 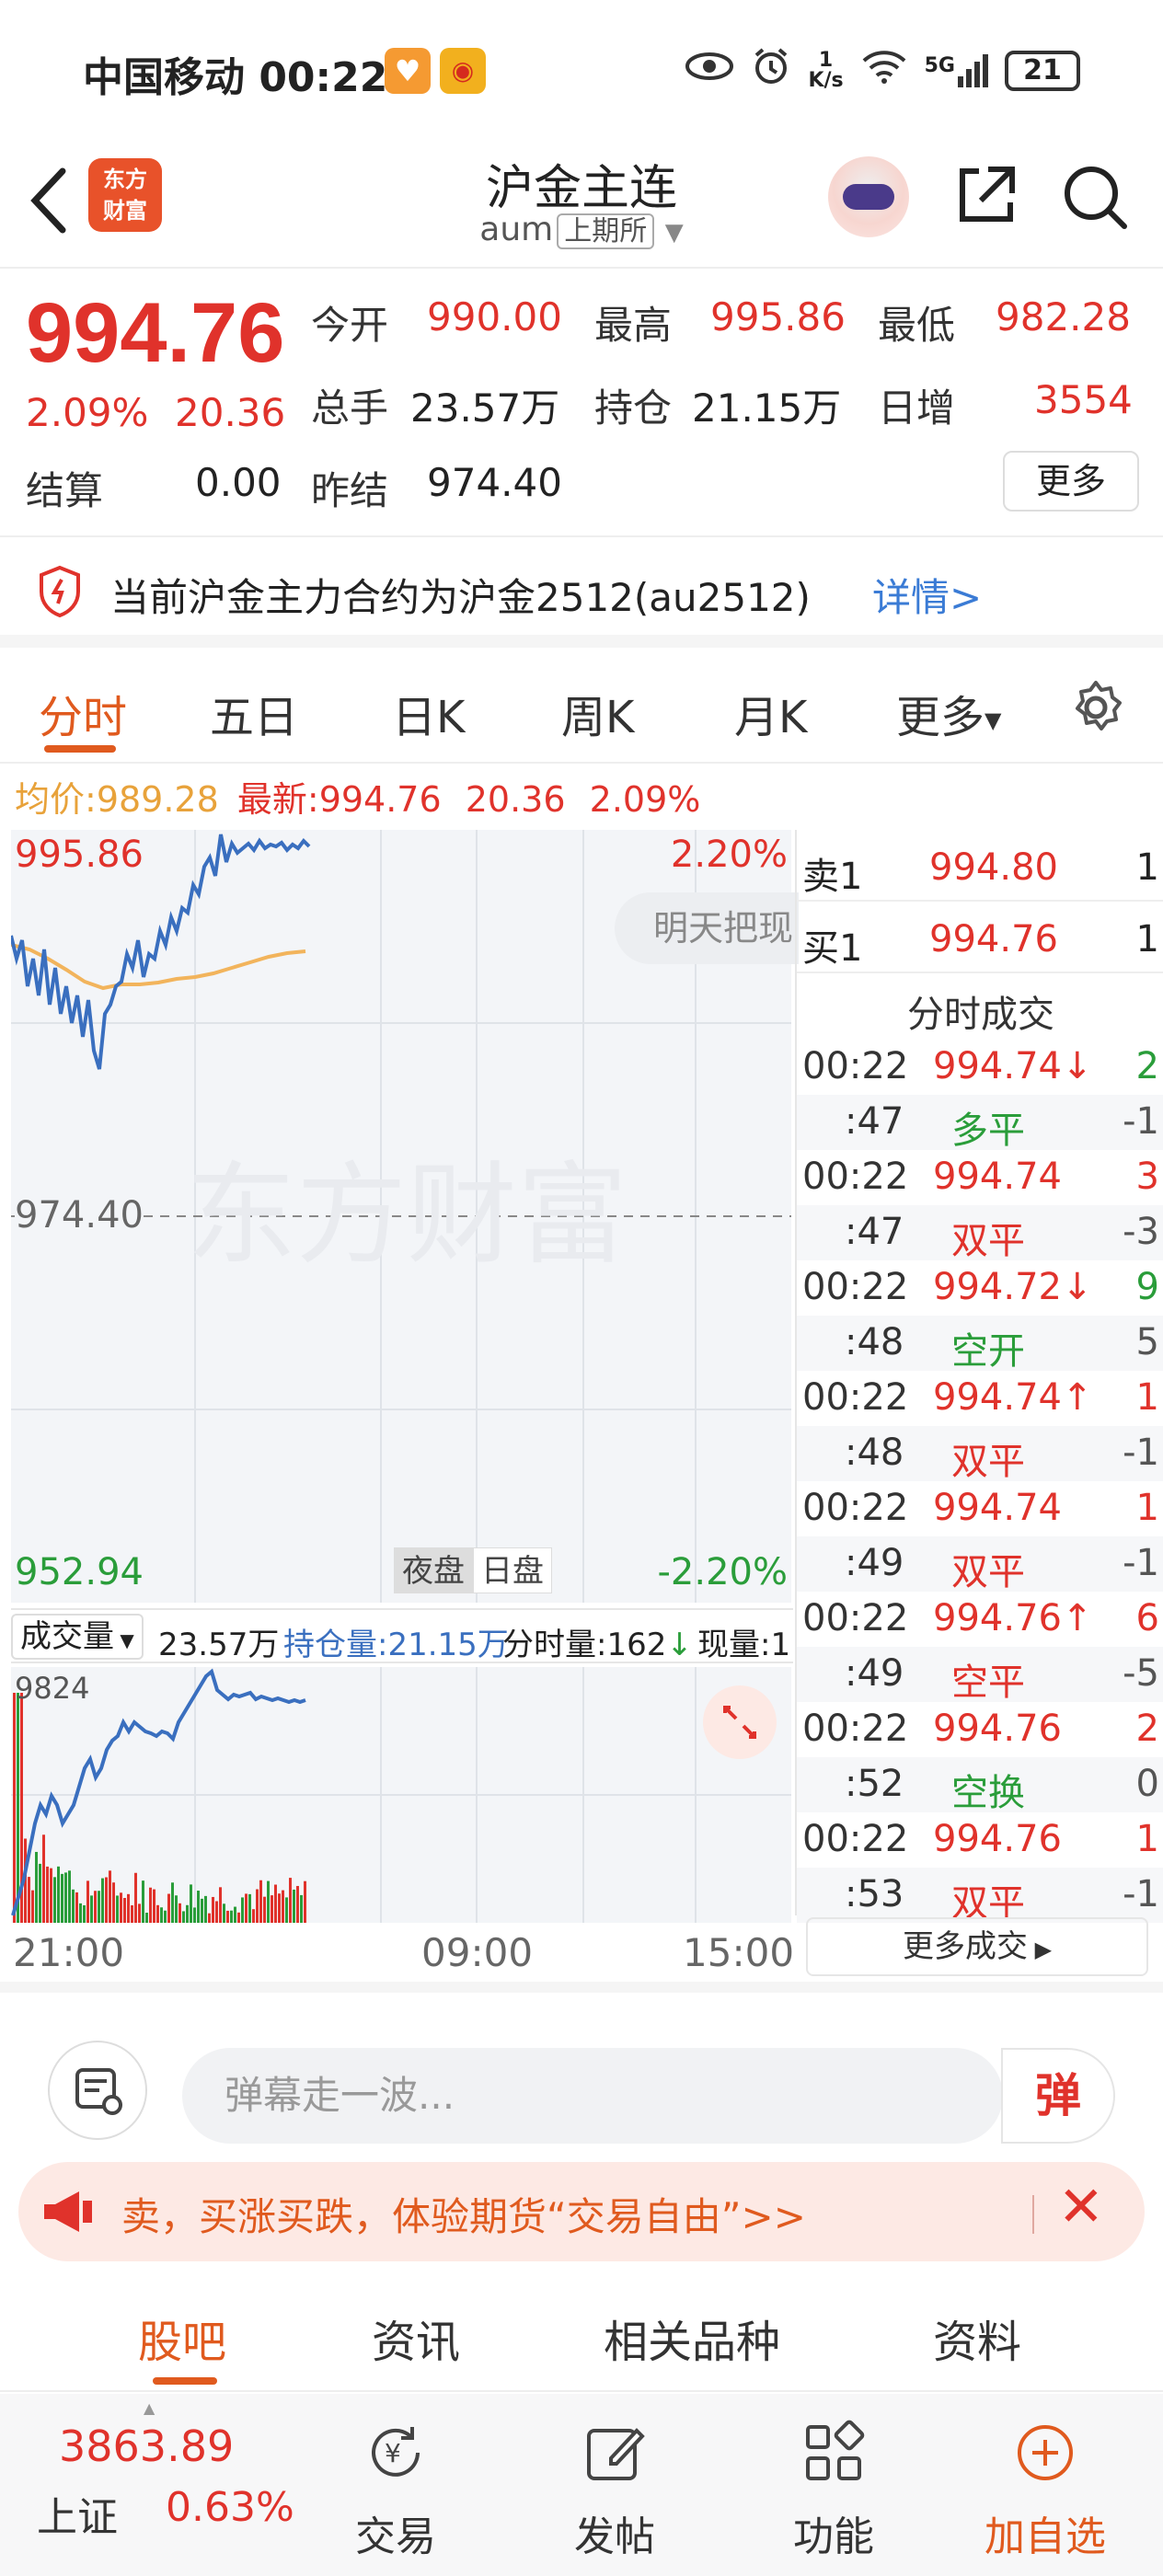 I want to click on low-label: 最低, so click(x=917, y=325).